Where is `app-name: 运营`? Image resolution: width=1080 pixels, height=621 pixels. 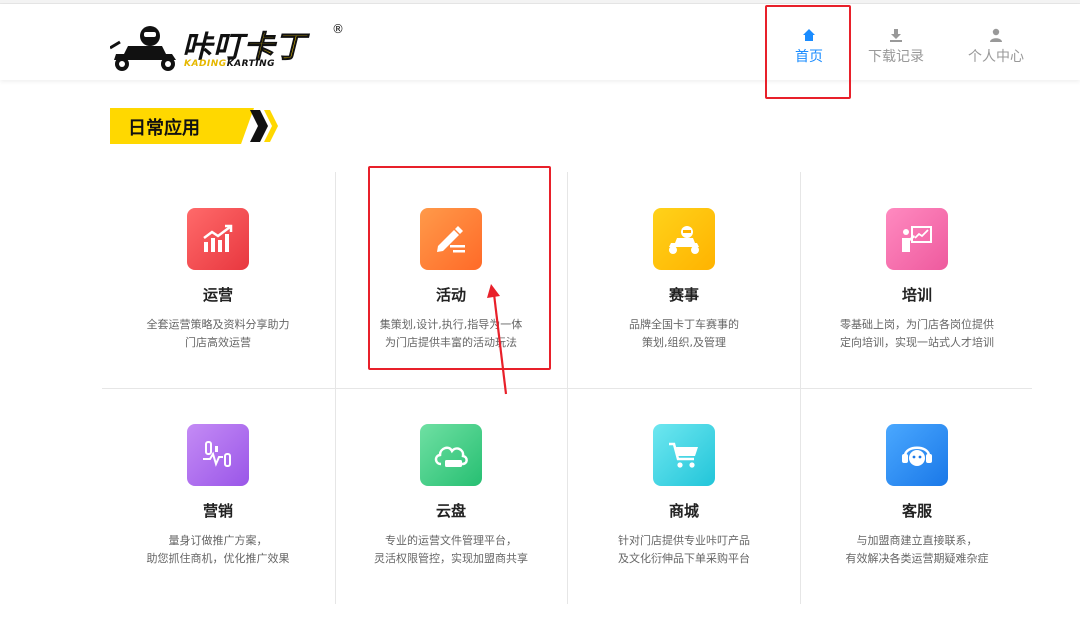
app-name: 运营 is located at coordinates (217, 295).